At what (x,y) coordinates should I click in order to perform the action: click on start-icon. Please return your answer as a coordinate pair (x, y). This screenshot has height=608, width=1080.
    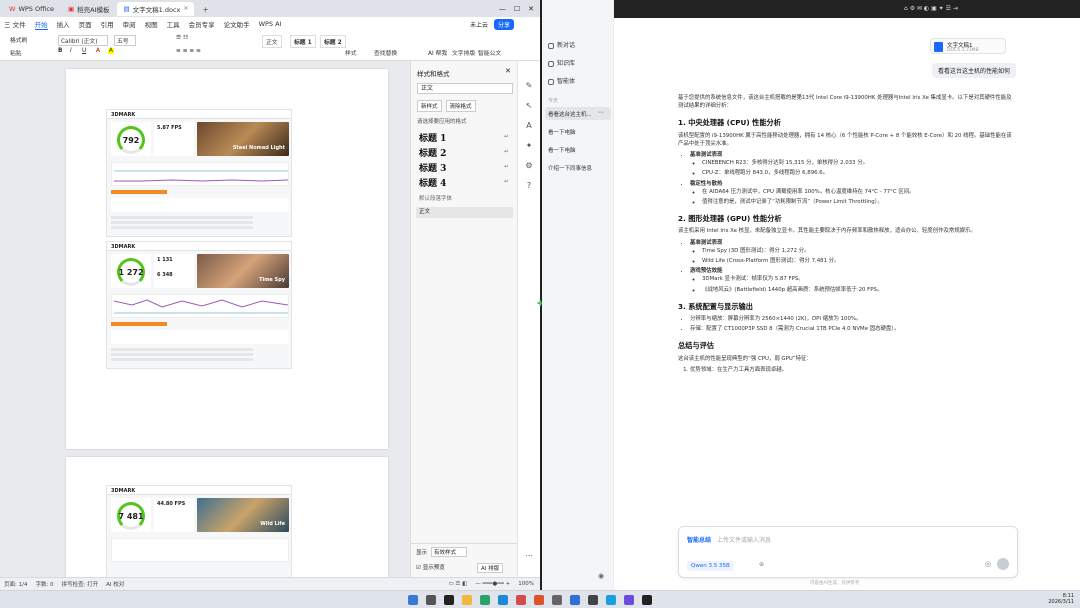
    Looking at the image, I should click on (413, 600).